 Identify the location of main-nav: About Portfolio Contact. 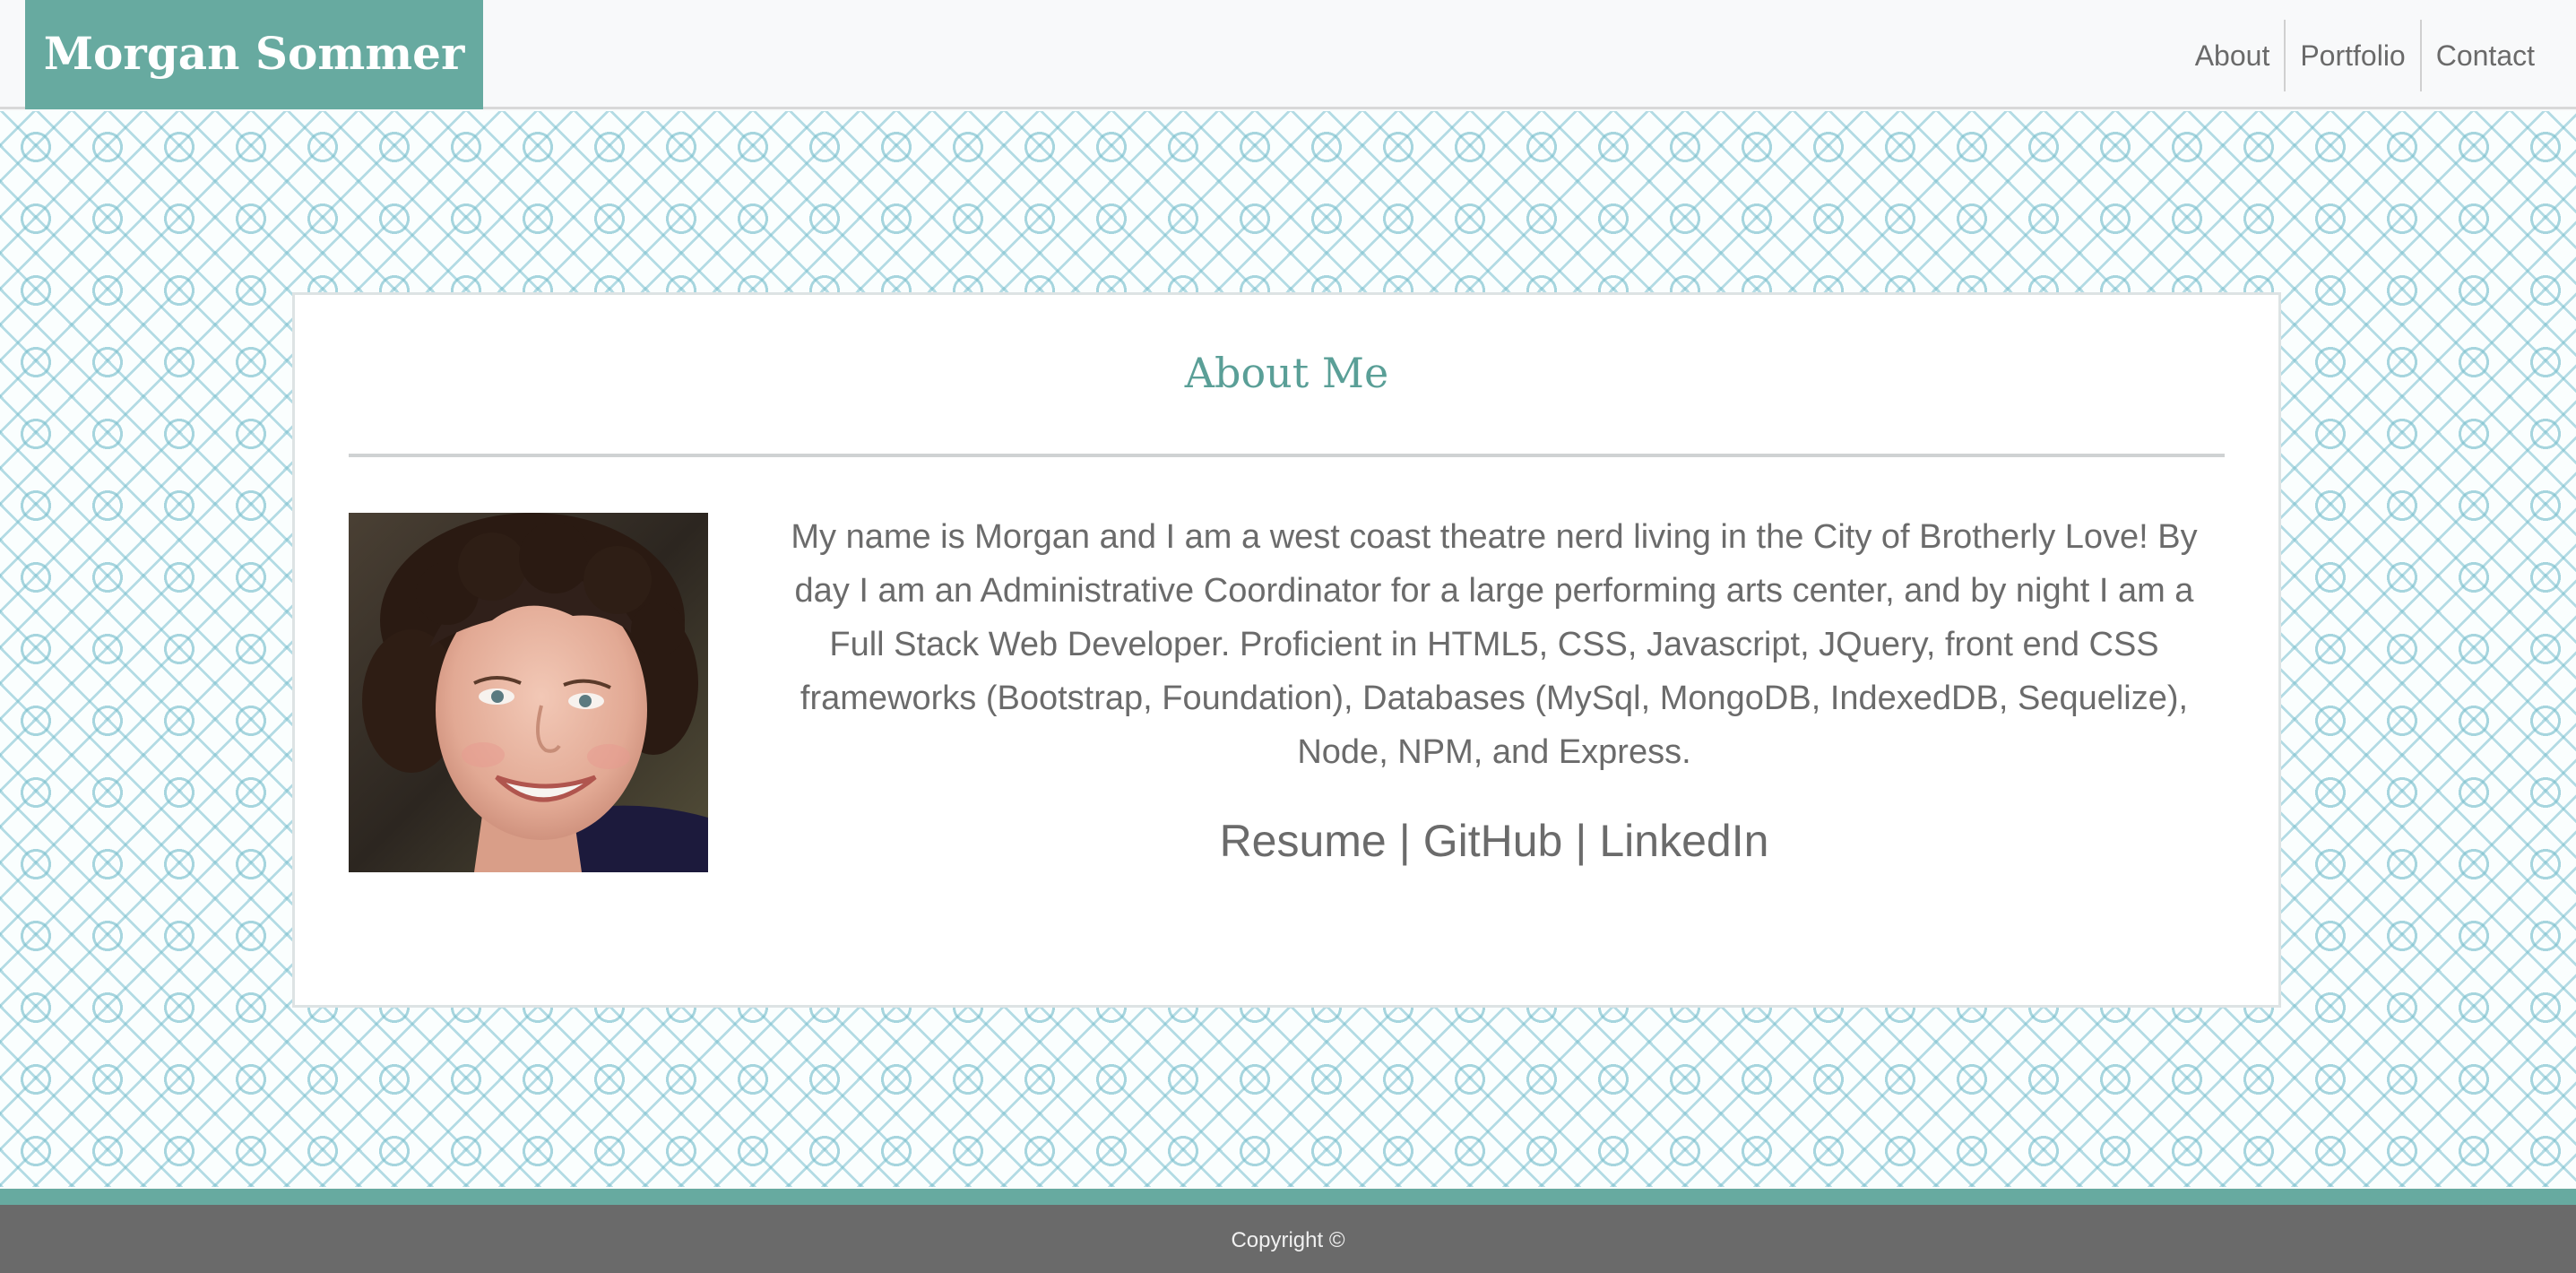
(2365, 55).